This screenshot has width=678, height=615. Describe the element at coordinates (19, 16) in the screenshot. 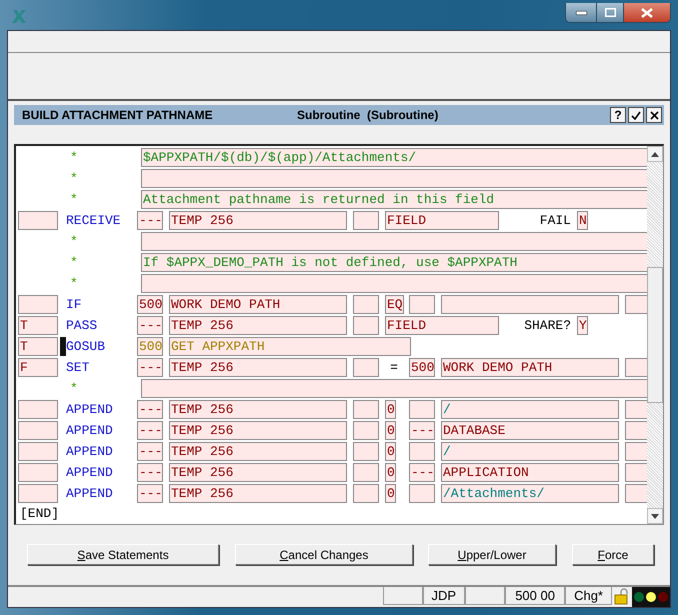

I see `app-logo-icon` at that location.